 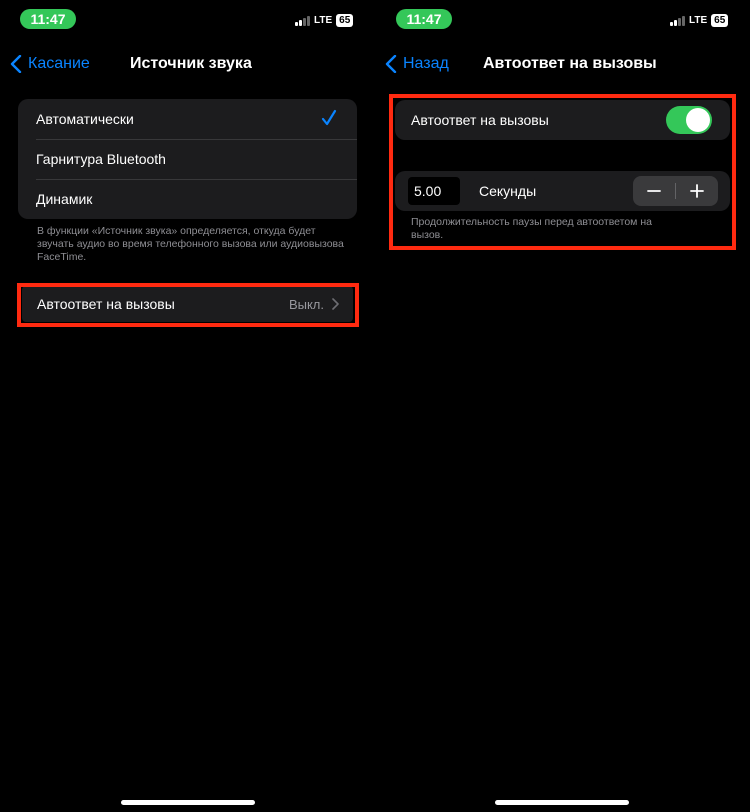 I want to click on back-button: Назад, so click(x=417, y=64).